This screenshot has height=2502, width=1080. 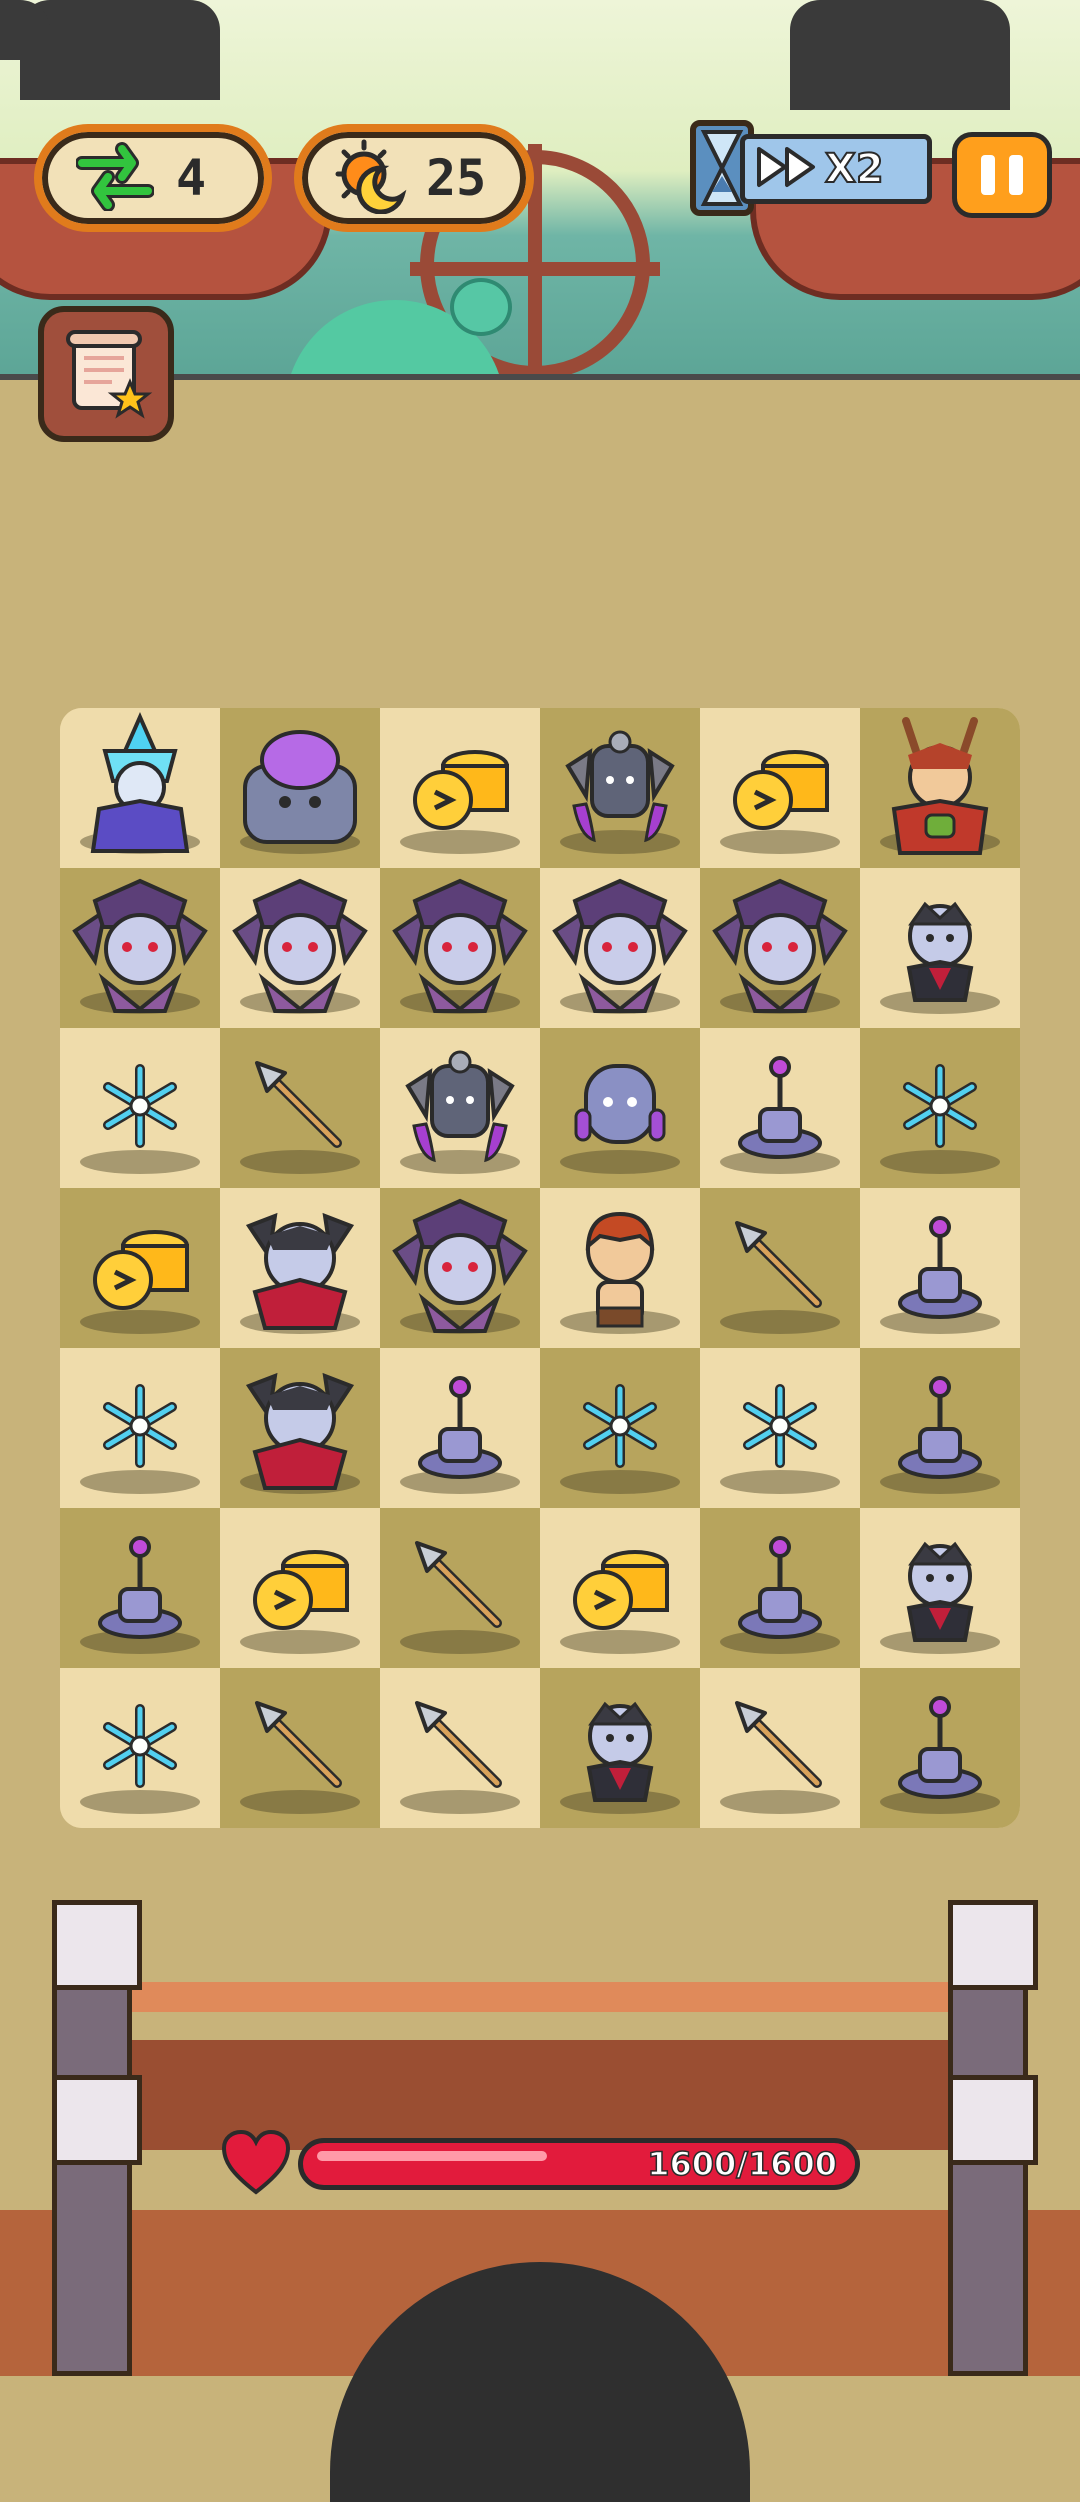 What do you see at coordinates (741, 2164) in the screenshot?
I see `health-text: 1600/1600` at bounding box center [741, 2164].